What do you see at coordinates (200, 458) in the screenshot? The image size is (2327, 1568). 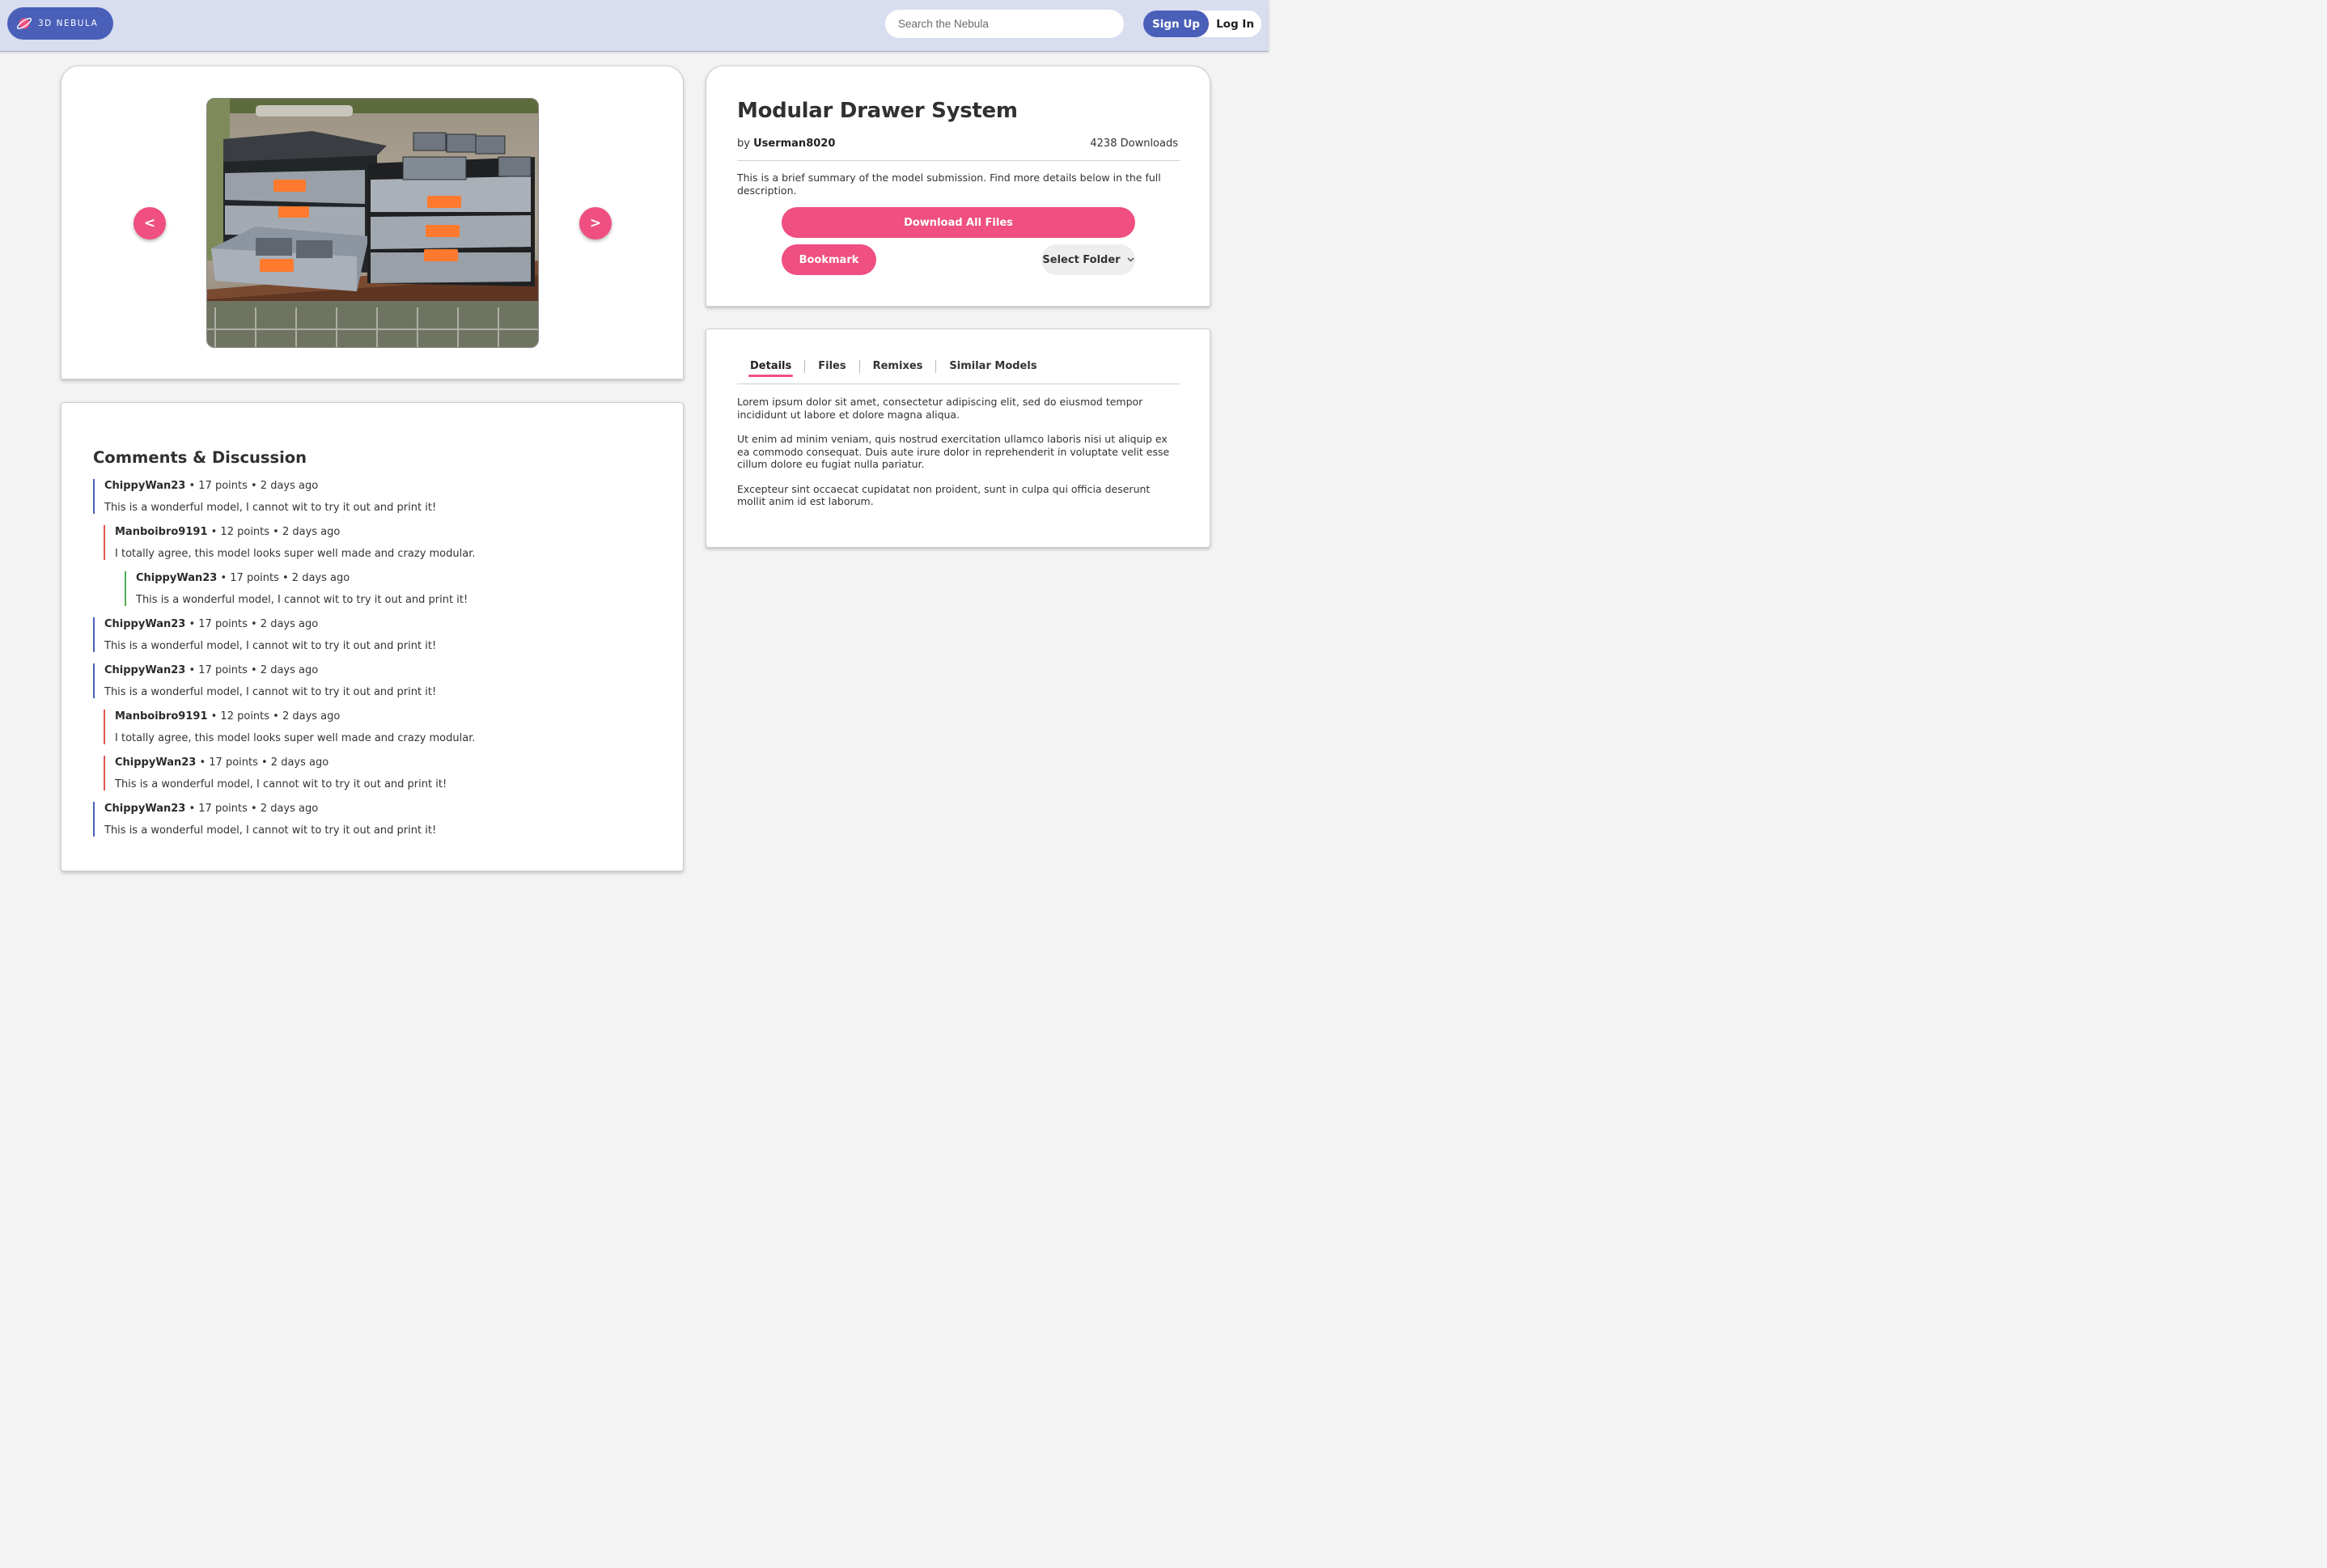 I see `comments-title: Comments & Discussion` at bounding box center [200, 458].